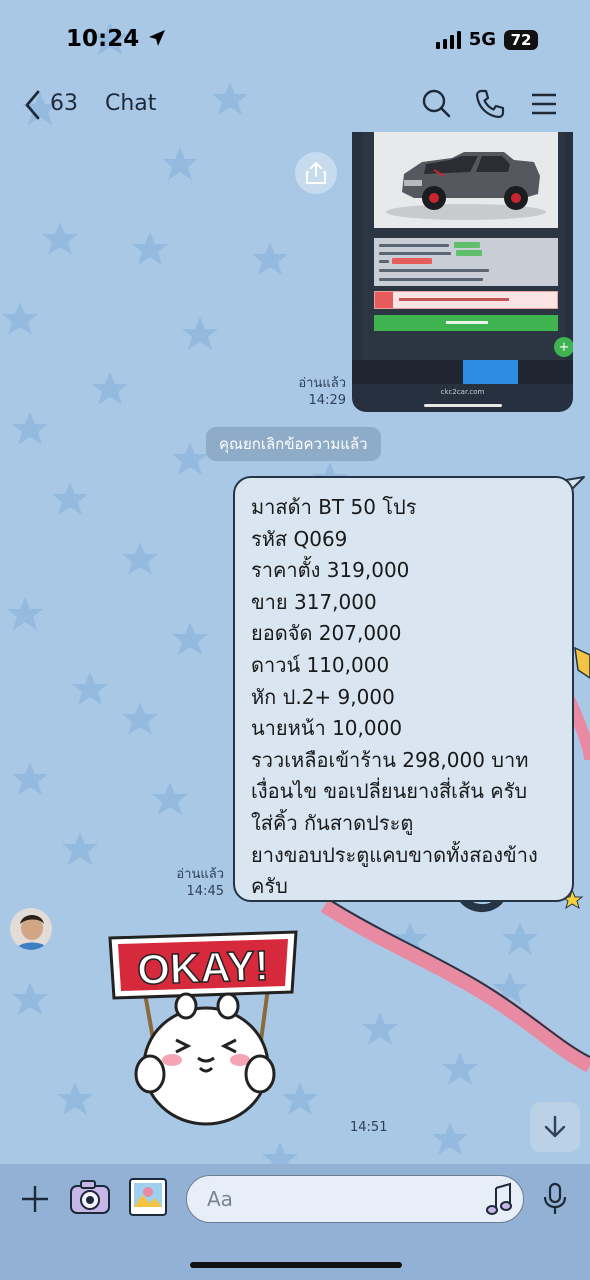 This screenshot has width=590, height=1280. I want to click on okay-sticker: OKAY!, so click(204, 1030).